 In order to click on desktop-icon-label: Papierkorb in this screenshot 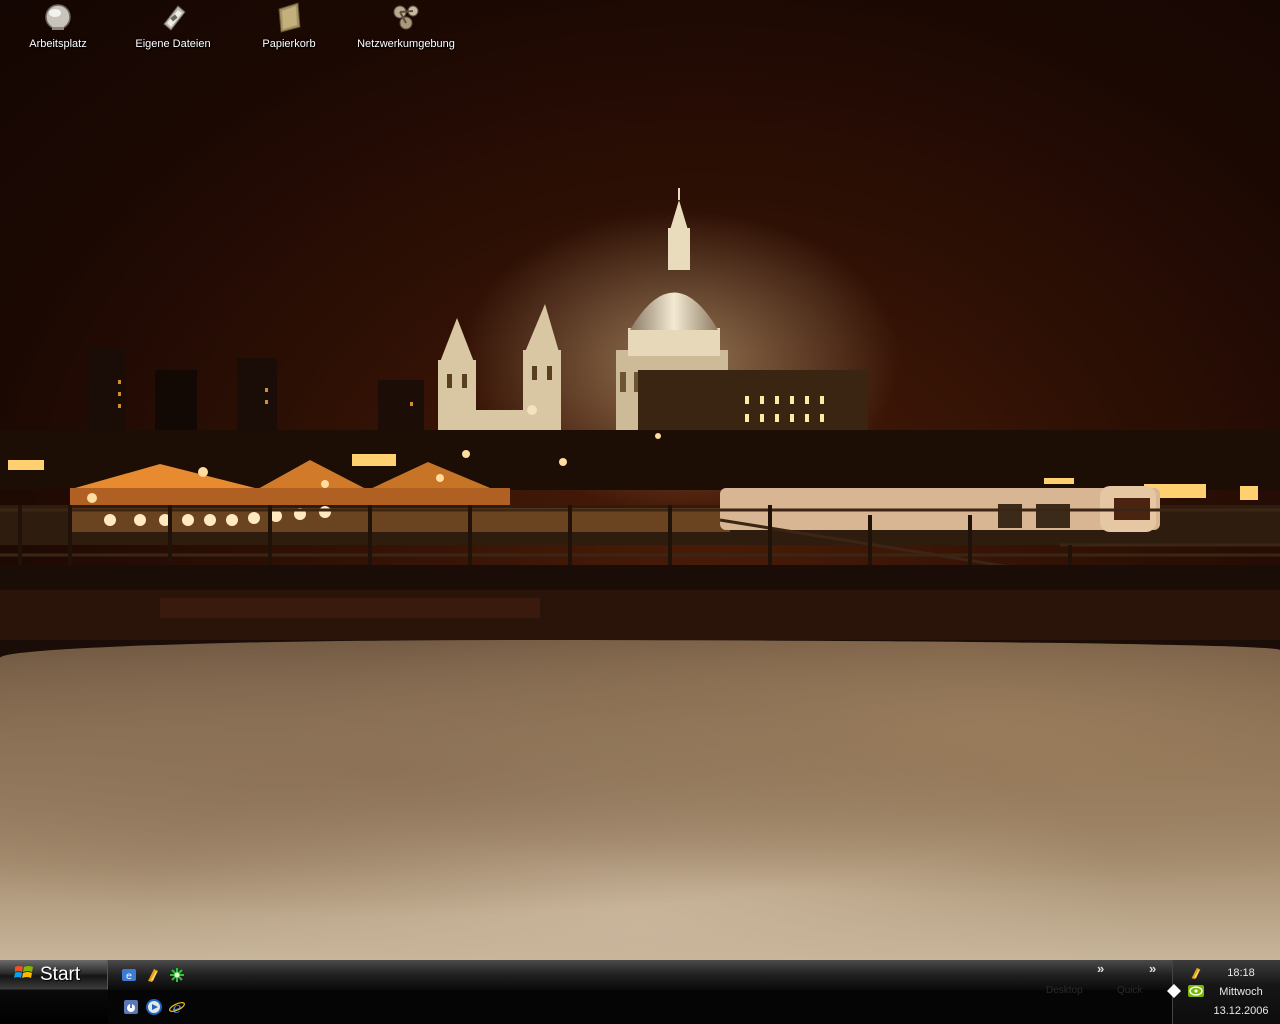, I will do `click(289, 44)`.